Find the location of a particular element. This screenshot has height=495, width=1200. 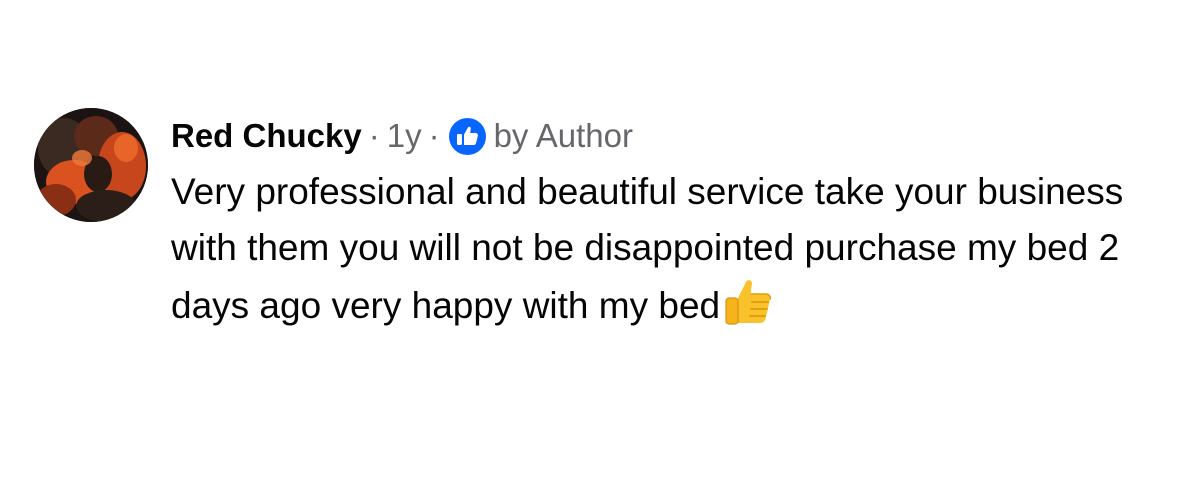

like-thumb-icon is located at coordinates (467, 136).